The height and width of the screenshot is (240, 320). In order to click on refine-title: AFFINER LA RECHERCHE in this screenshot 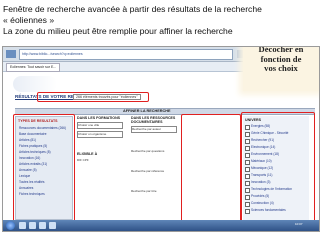, I will do `click(147, 111)`.